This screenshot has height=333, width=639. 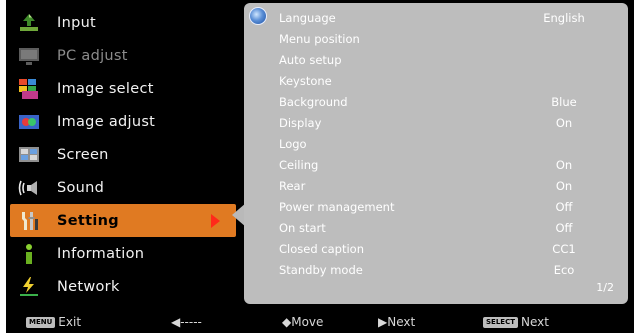 I want to click on setting-value: Blue, so click(x=564, y=102).